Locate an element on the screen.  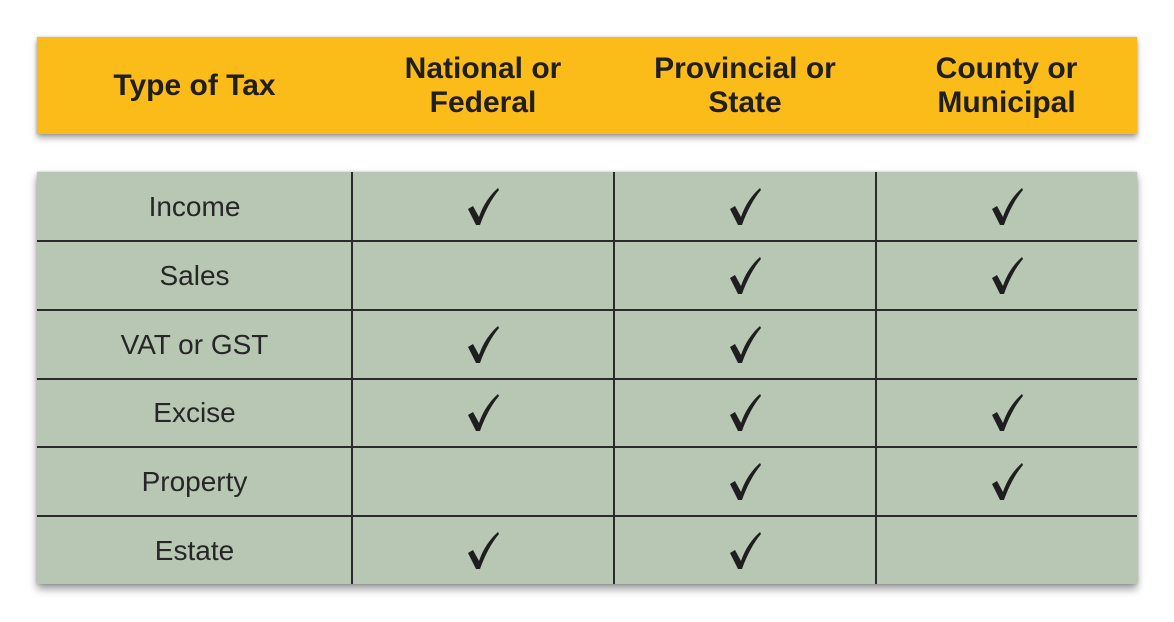
tax-type-label: VAT or GST is located at coordinates (194, 344).